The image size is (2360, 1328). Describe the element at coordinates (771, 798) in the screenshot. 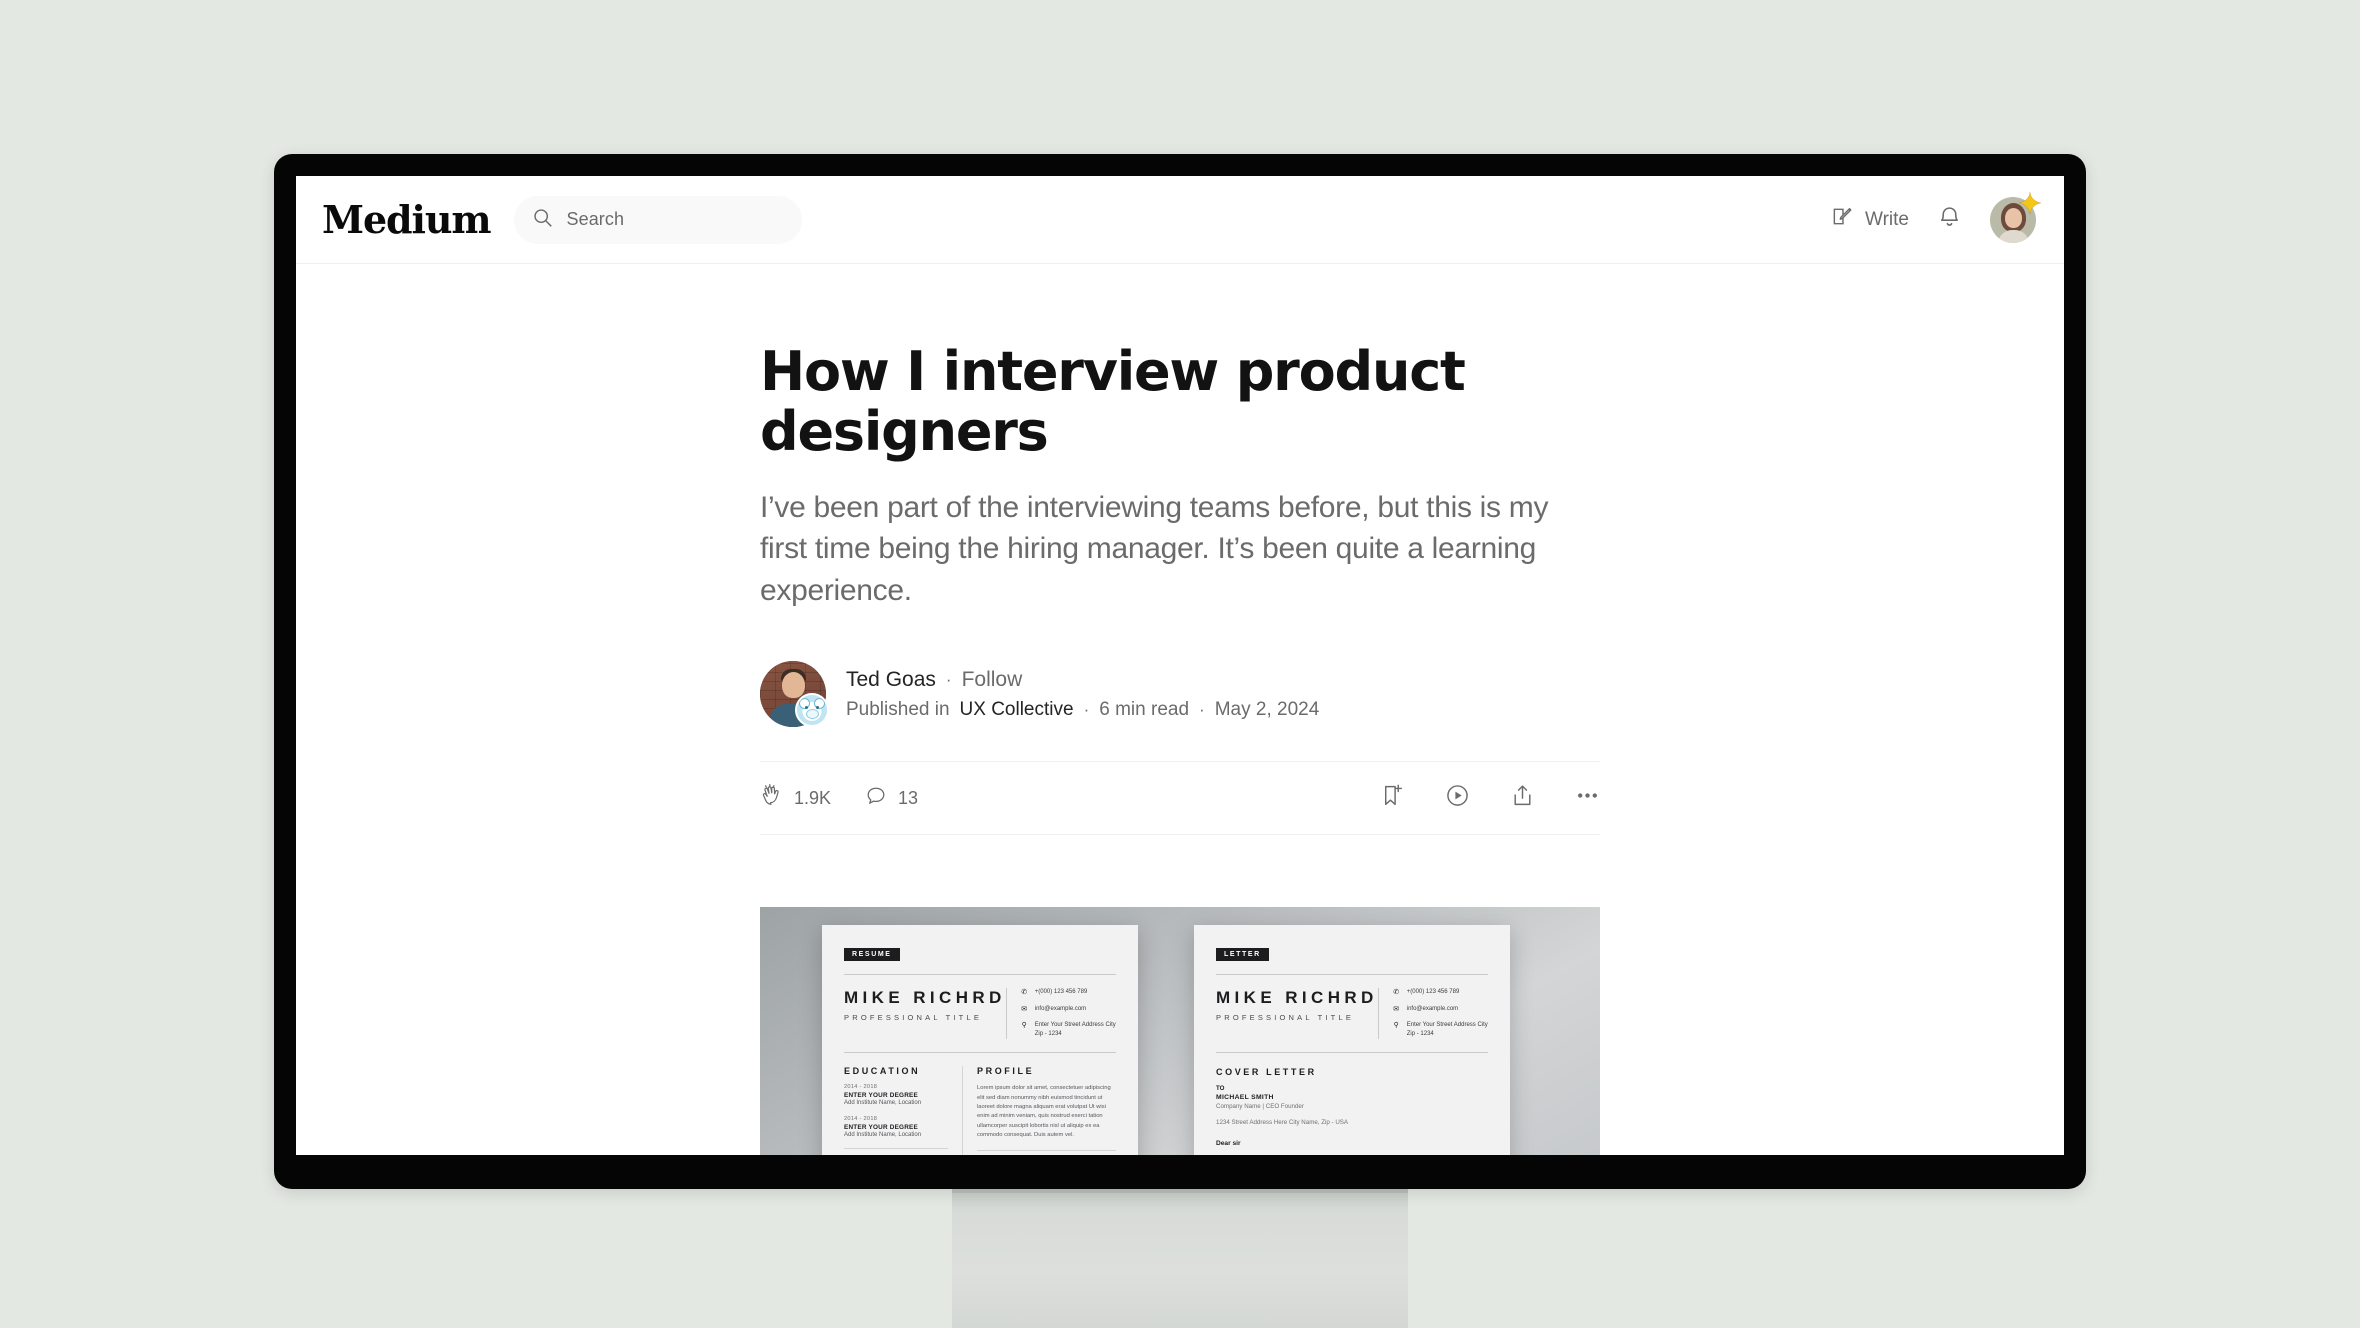

I see `clap-icon` at that location.